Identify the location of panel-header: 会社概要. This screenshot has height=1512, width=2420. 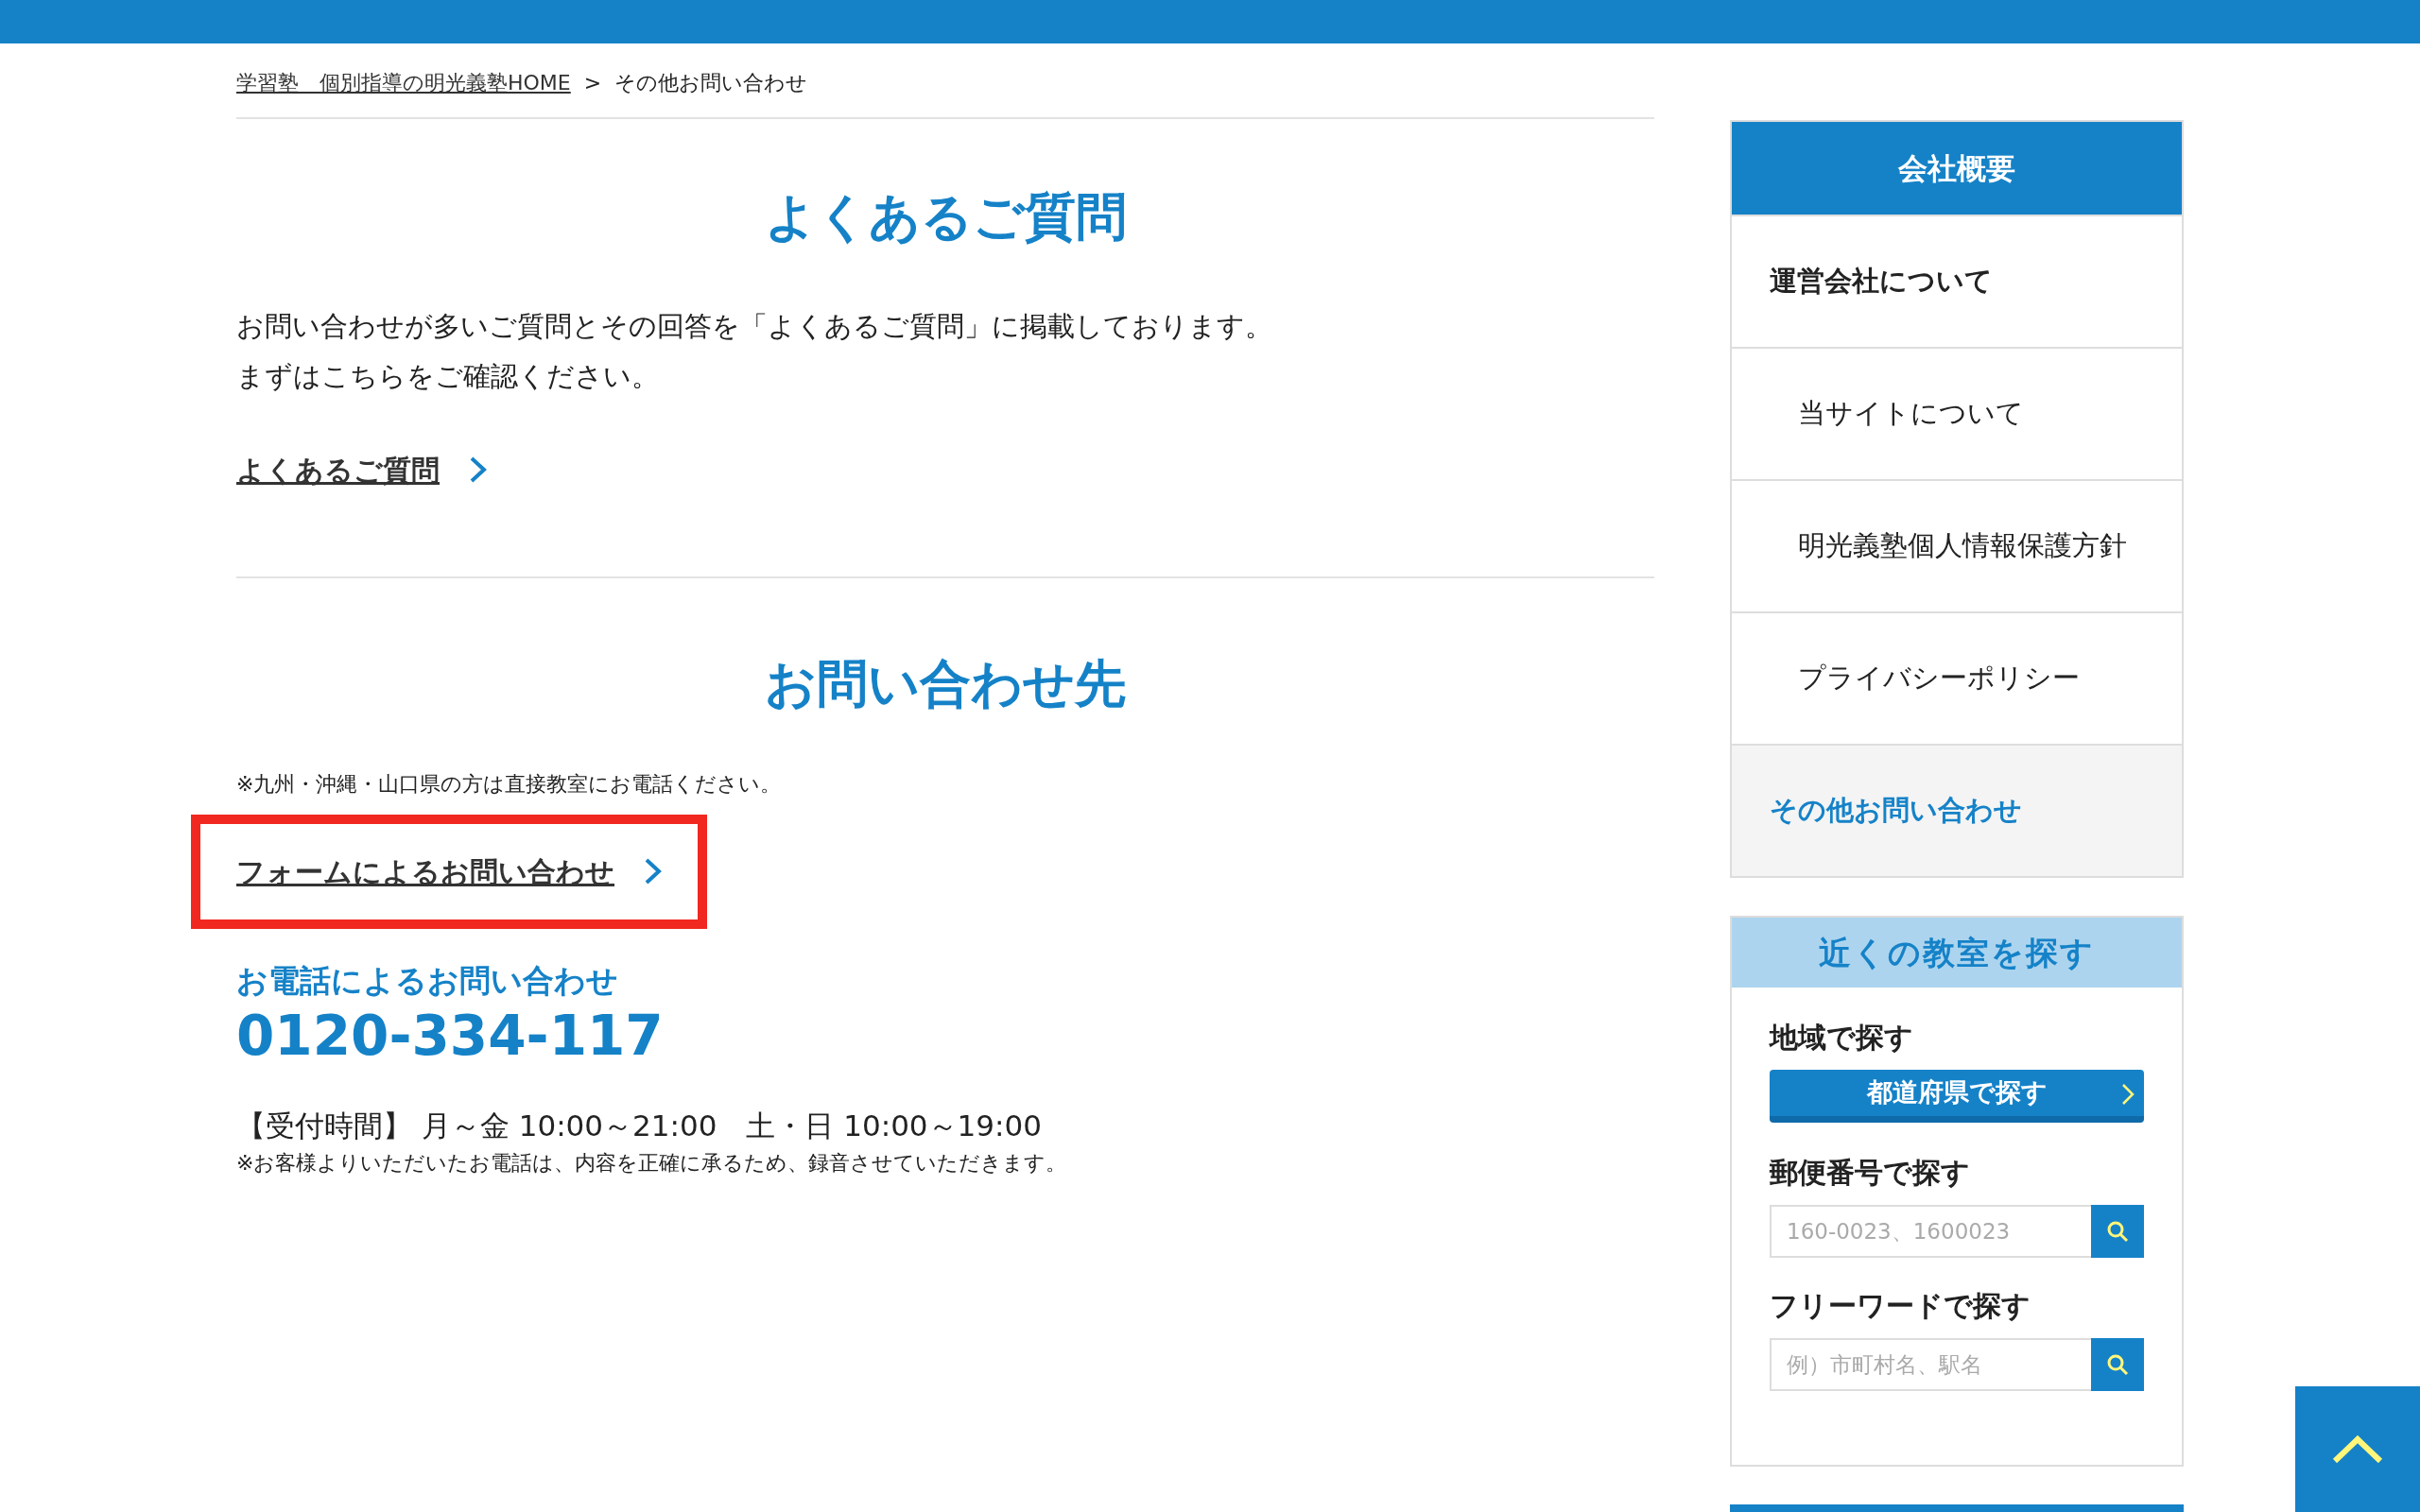
(1957, 168).